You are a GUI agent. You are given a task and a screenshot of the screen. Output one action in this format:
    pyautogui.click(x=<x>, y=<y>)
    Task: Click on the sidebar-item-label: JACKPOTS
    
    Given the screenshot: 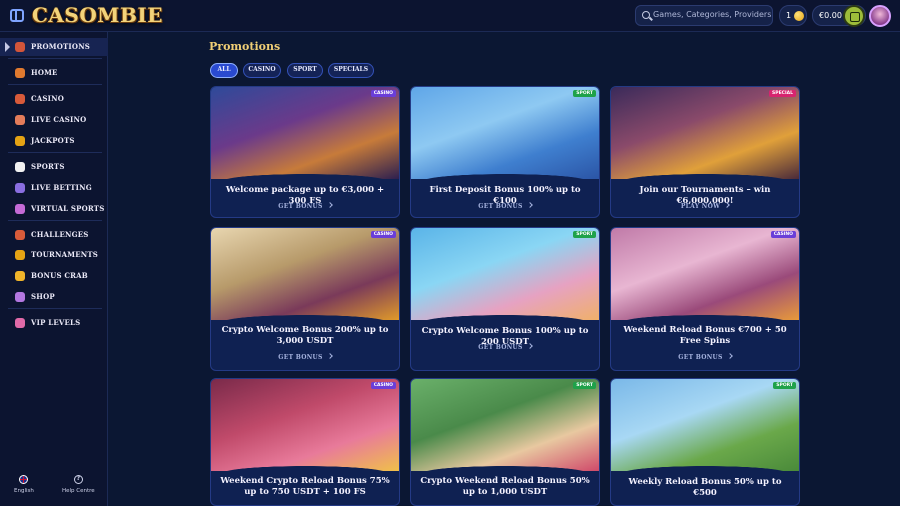 What is the action you would take?
    pyautogui.click(x=53, y=140)
    